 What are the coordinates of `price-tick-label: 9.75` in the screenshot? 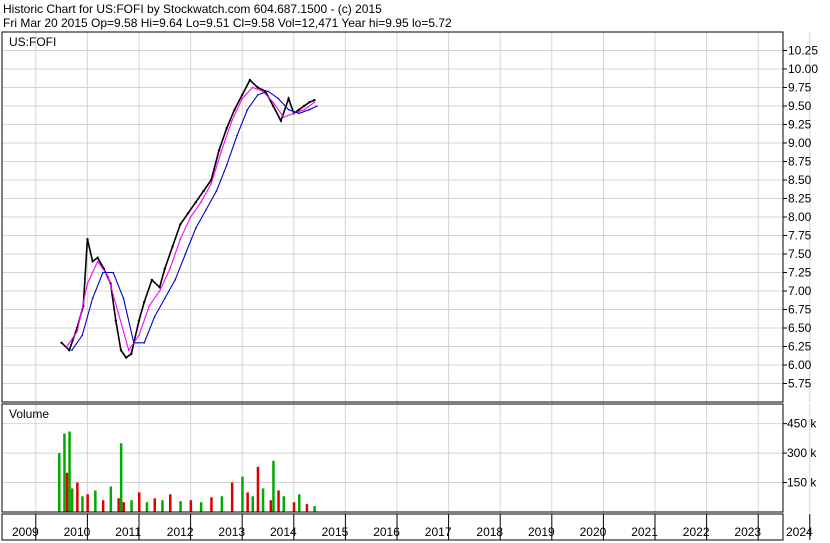 It's located at (800, 88).